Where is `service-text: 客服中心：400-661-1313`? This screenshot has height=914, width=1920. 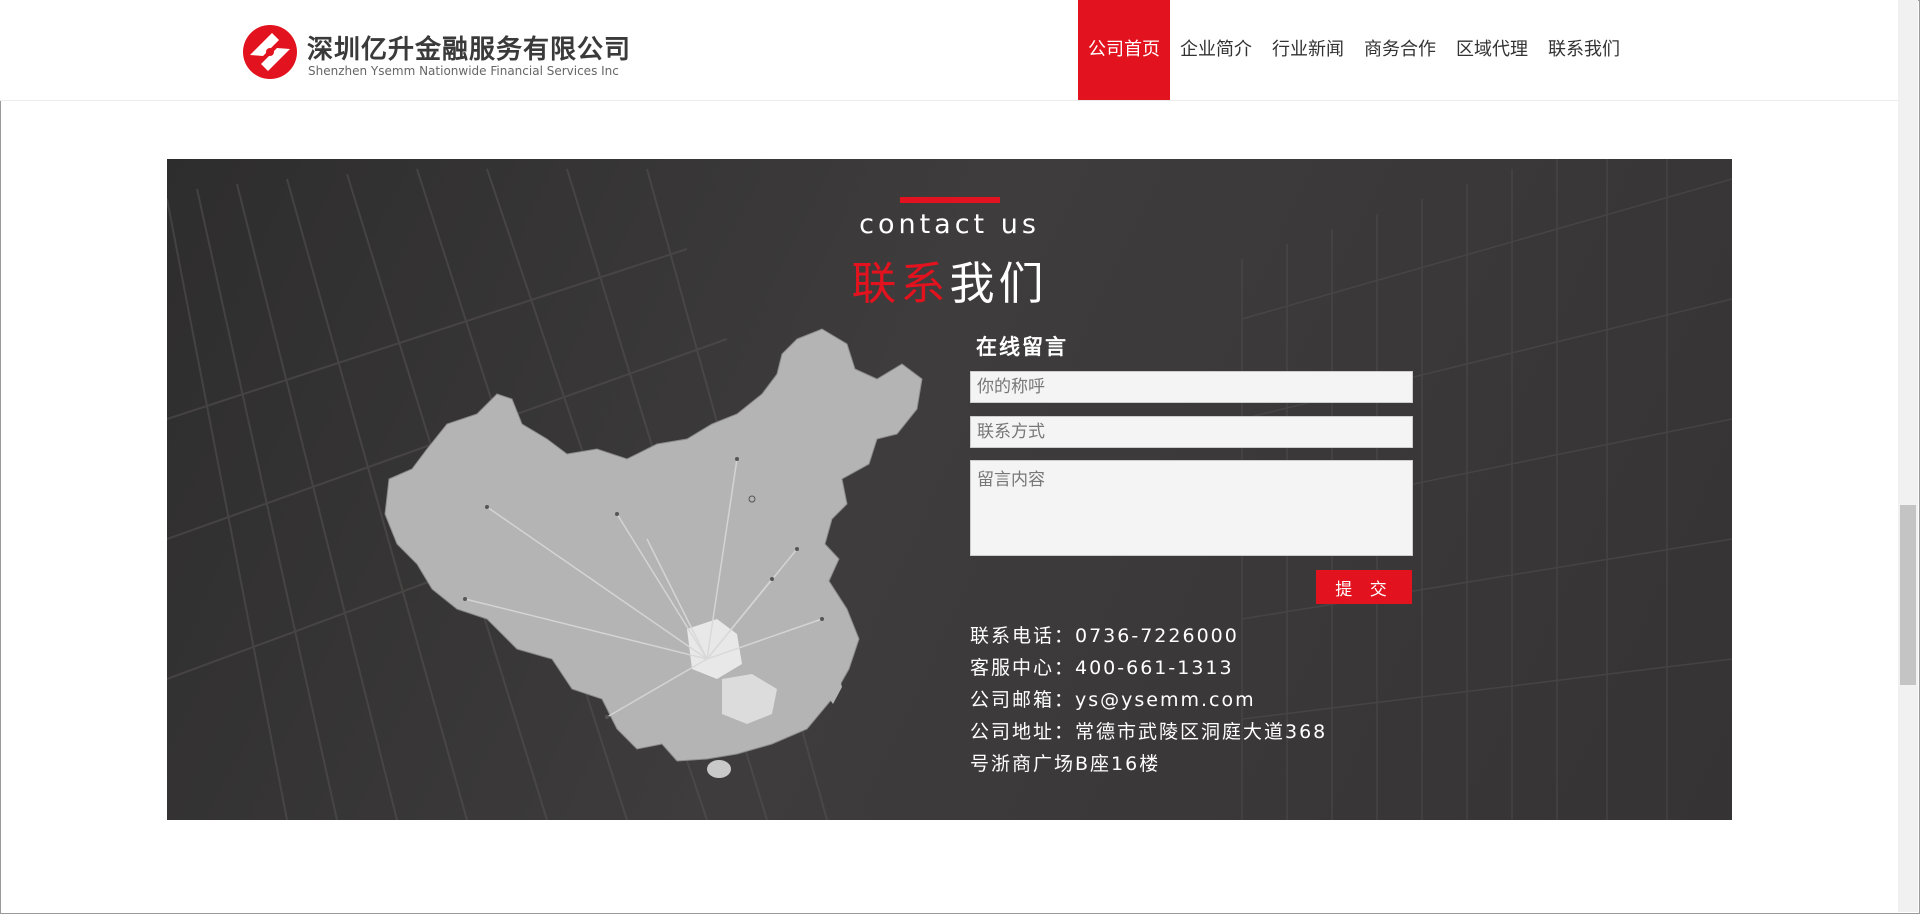
service-text: 客服中心：400-661-1313 is located at coordinates (1102, 668).